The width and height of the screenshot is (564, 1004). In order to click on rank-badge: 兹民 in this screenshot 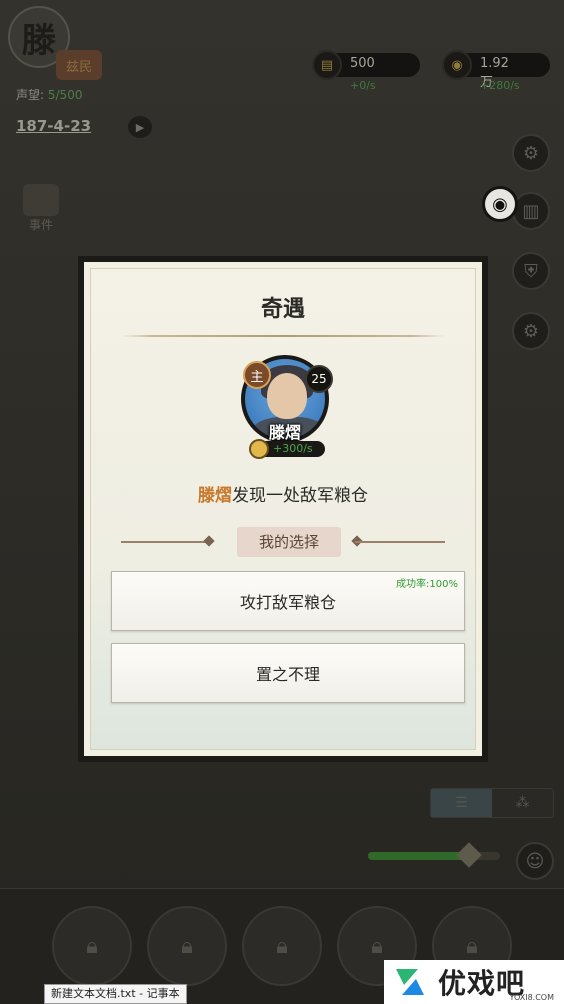, I will do `click(79, 65)`.